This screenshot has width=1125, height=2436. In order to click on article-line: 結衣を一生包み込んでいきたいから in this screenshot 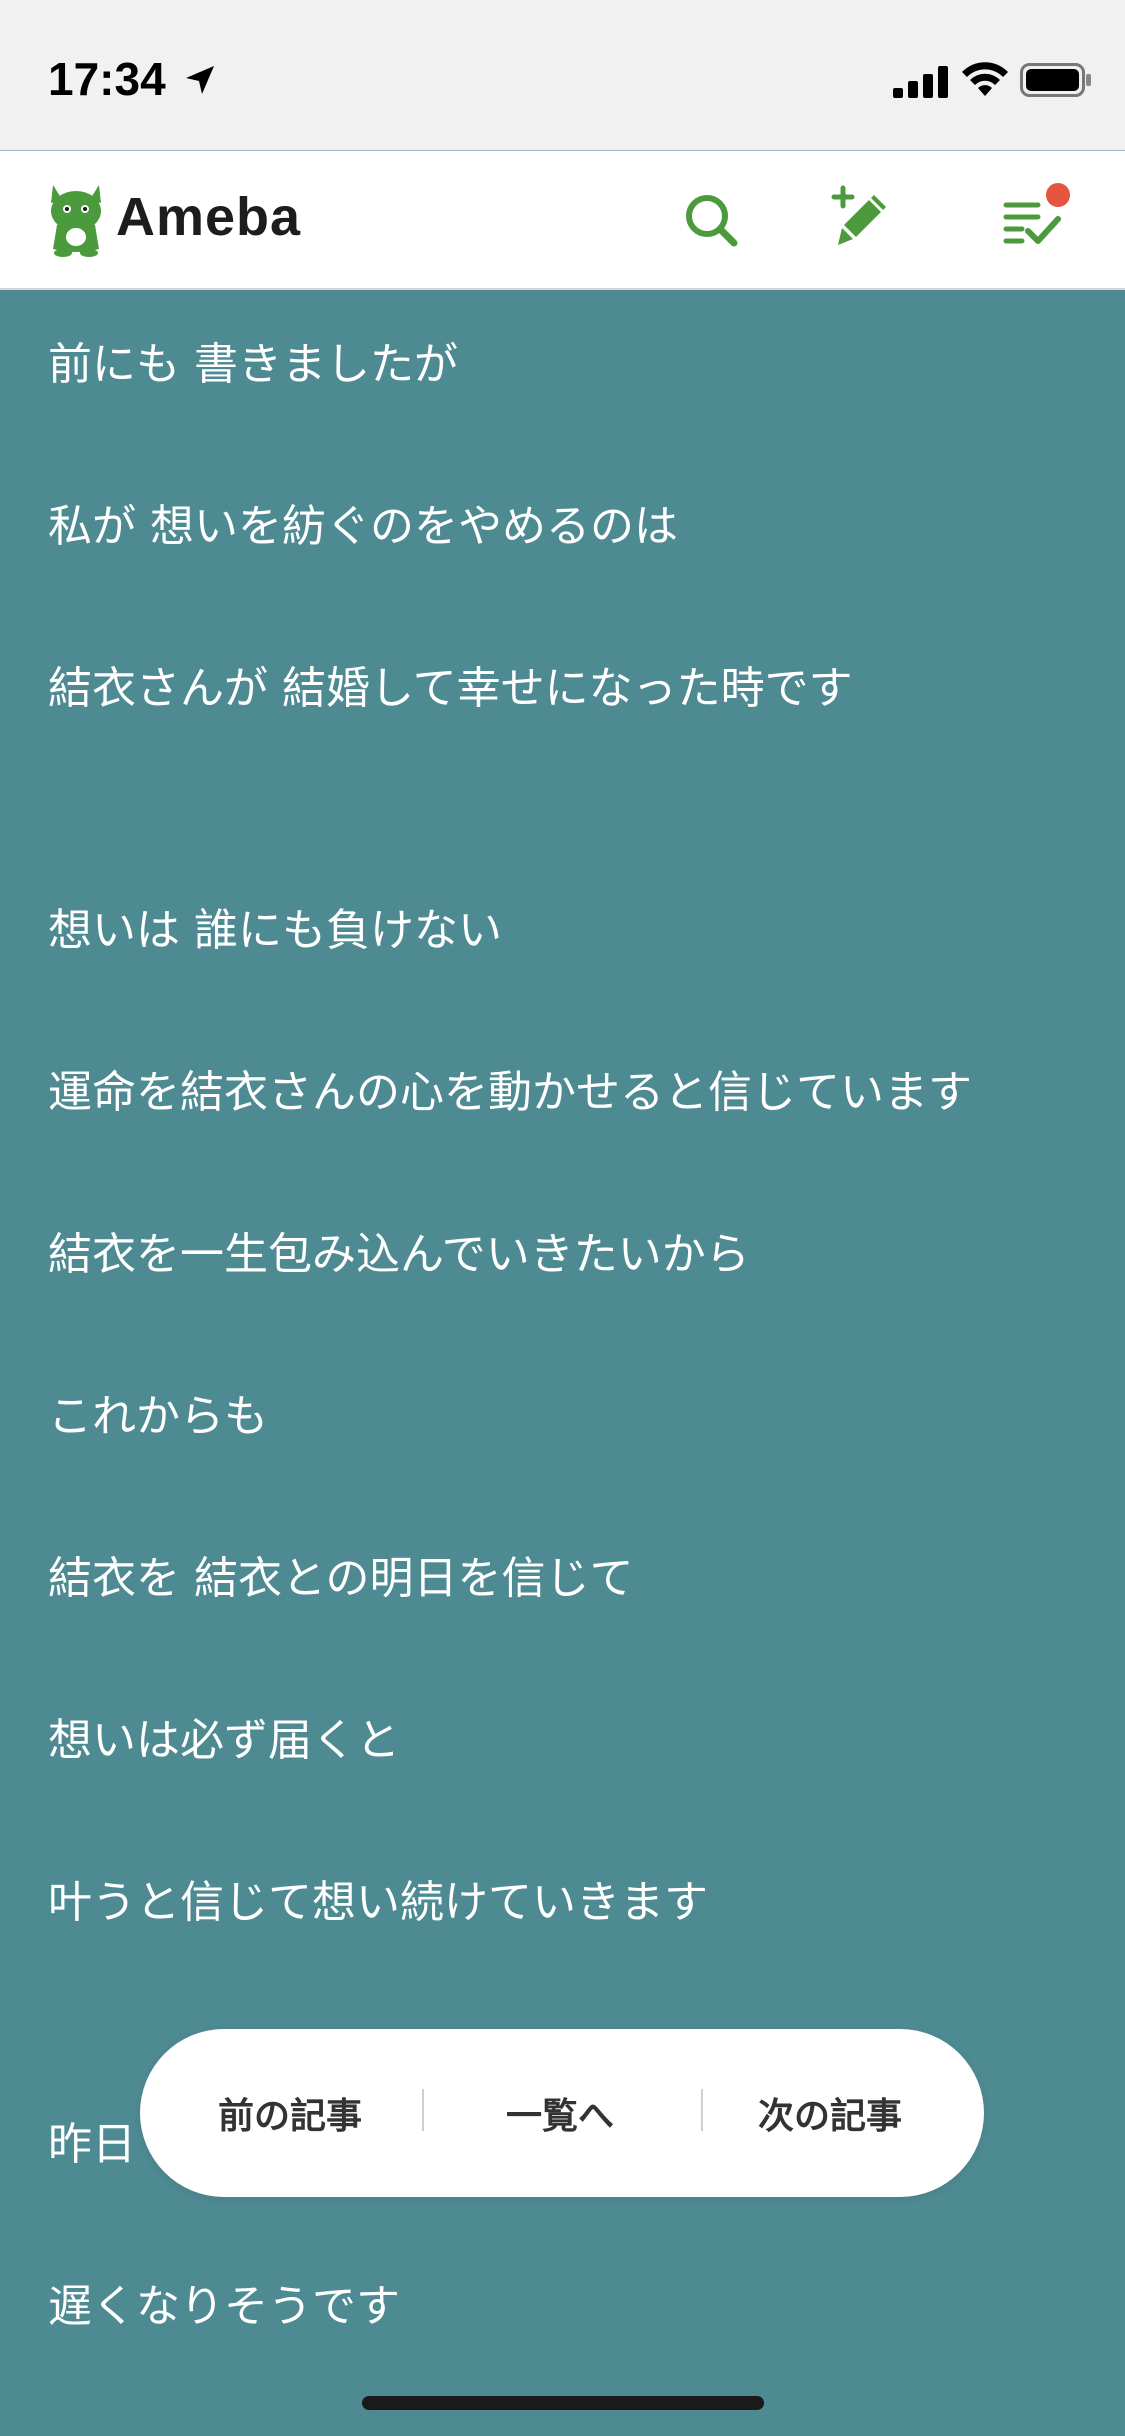, I will do `click(399, 1254)`.